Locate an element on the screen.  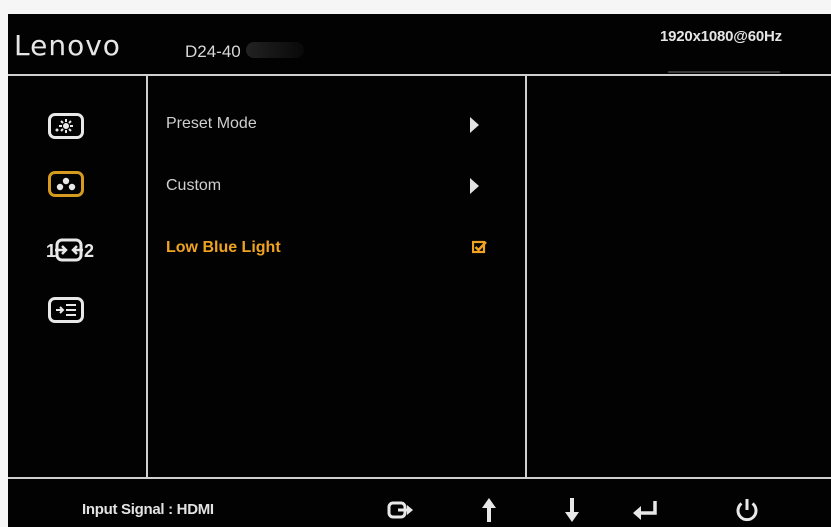
enter-icon is located at coordinates (645, 510).